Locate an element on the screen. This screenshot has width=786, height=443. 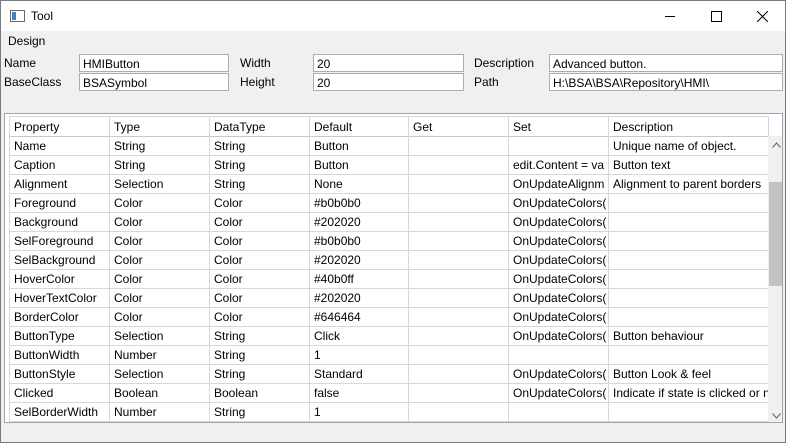
cell-description: Button behaviour is located at coordinates (689, 336).